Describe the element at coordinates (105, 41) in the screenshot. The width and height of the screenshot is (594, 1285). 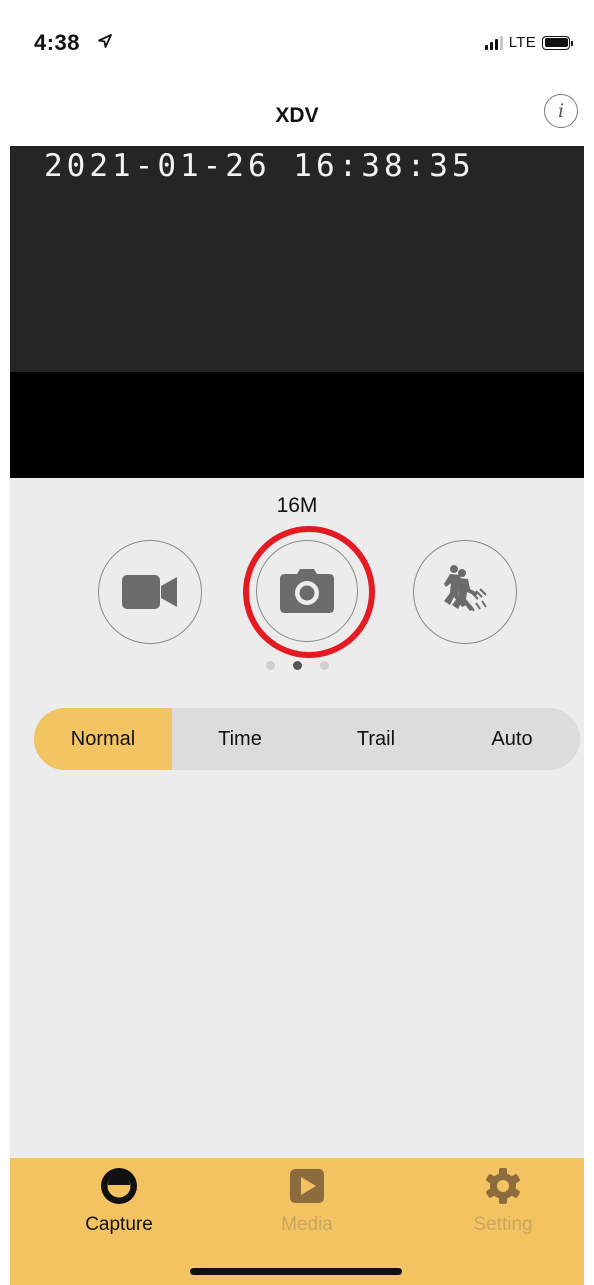
I see `location-arrow-icon` at that location.